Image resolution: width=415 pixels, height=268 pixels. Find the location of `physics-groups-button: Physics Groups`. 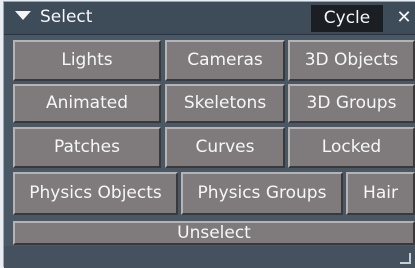

physics-groups-button: Physics Groups is located at coordinates (262, 193).